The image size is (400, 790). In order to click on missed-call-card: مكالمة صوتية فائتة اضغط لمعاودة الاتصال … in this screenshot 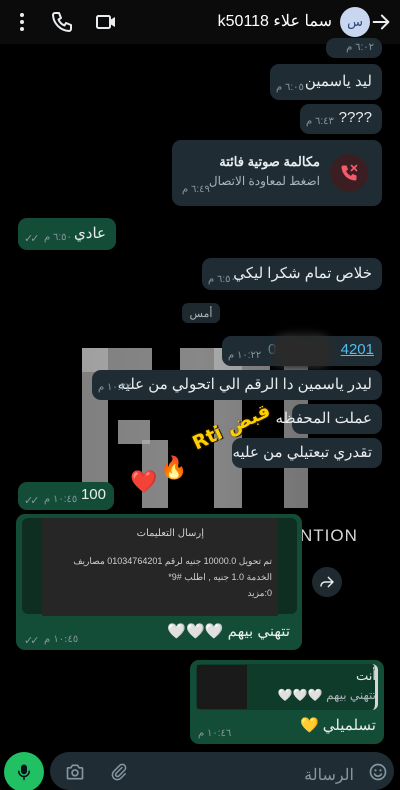, I will do `click(277, 173)`.